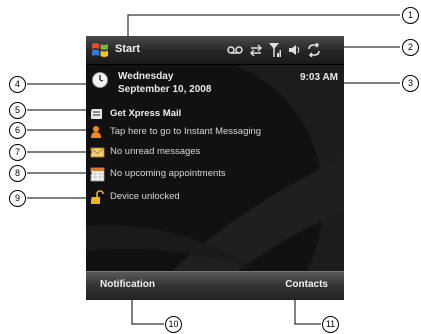 The height and width of the screenshot is (334, 421). Describe the element at coordinates (17, 173) in the screenshot. I see `callout-8: 8` at that location.